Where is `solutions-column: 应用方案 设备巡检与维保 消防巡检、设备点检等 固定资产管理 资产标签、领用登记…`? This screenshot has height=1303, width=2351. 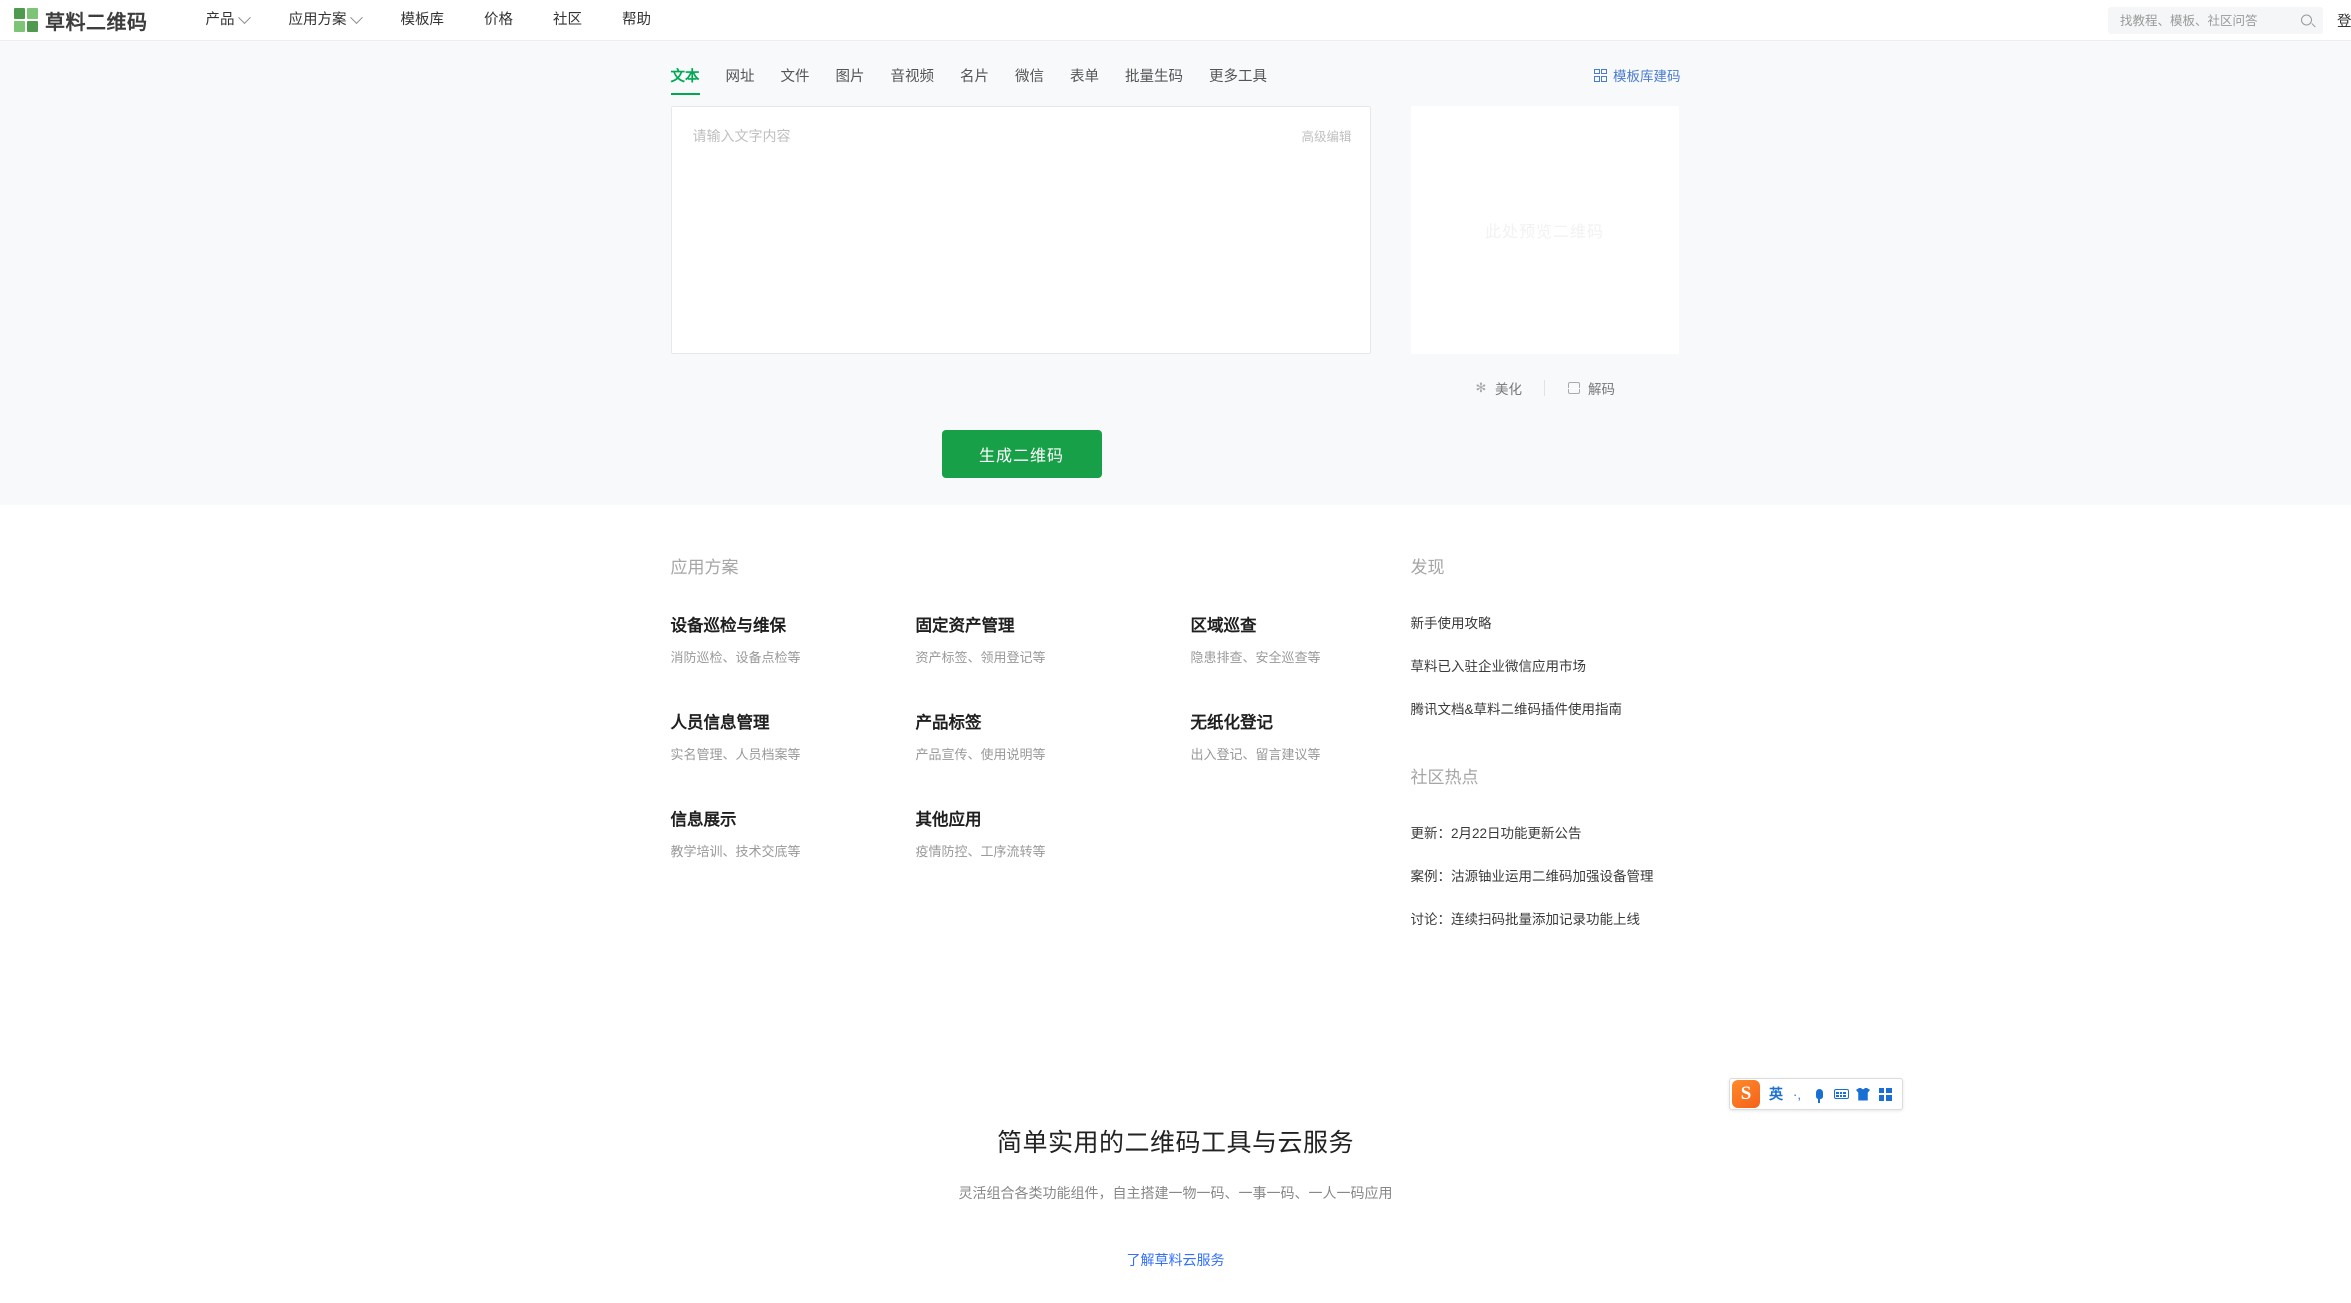
solutions-column: 应用方案 设备巡检与维保 消防巡检、设备点检等 固定资产管理 资产标签、领用登记… is located at coordinates (1041, 763).